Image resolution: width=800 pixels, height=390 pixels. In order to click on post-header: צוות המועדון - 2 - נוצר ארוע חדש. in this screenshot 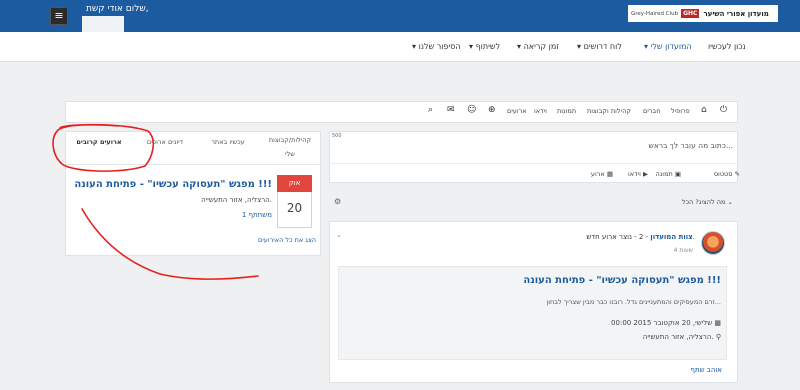, I will do `click(640, 237)`.